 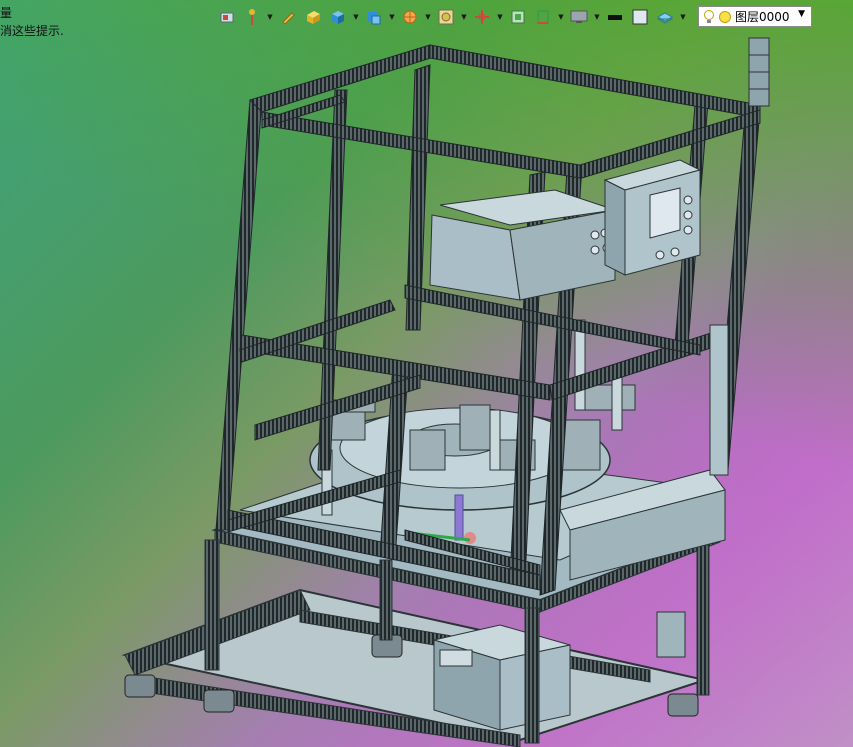 What do you see at coordinates (759, 72) in the screenshot?
I see `signal-tower` at bounding box center [759, 72].